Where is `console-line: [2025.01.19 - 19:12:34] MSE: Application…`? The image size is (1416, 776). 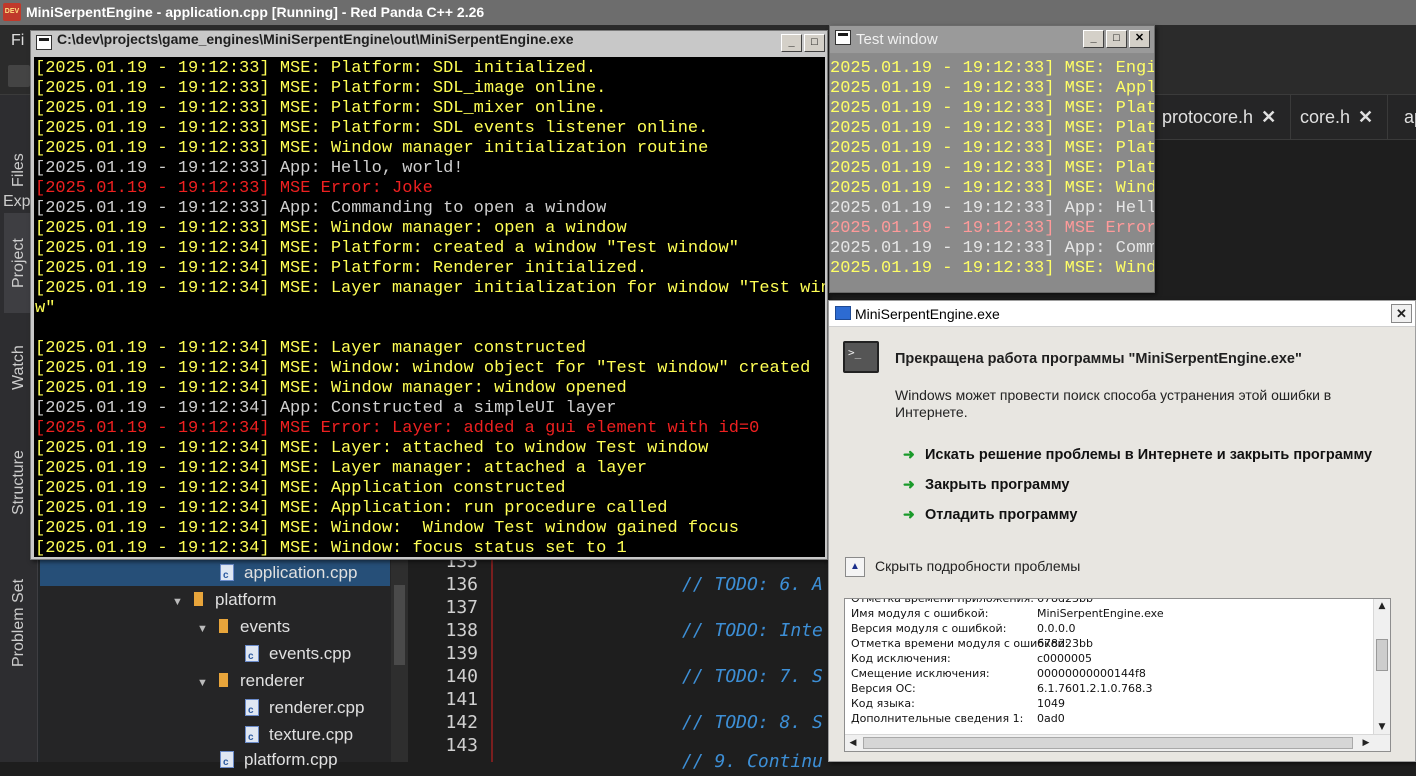
console-line: [2025.01.19 - 19:12:34] MSE: Application… is located at coordinates (351, 508).